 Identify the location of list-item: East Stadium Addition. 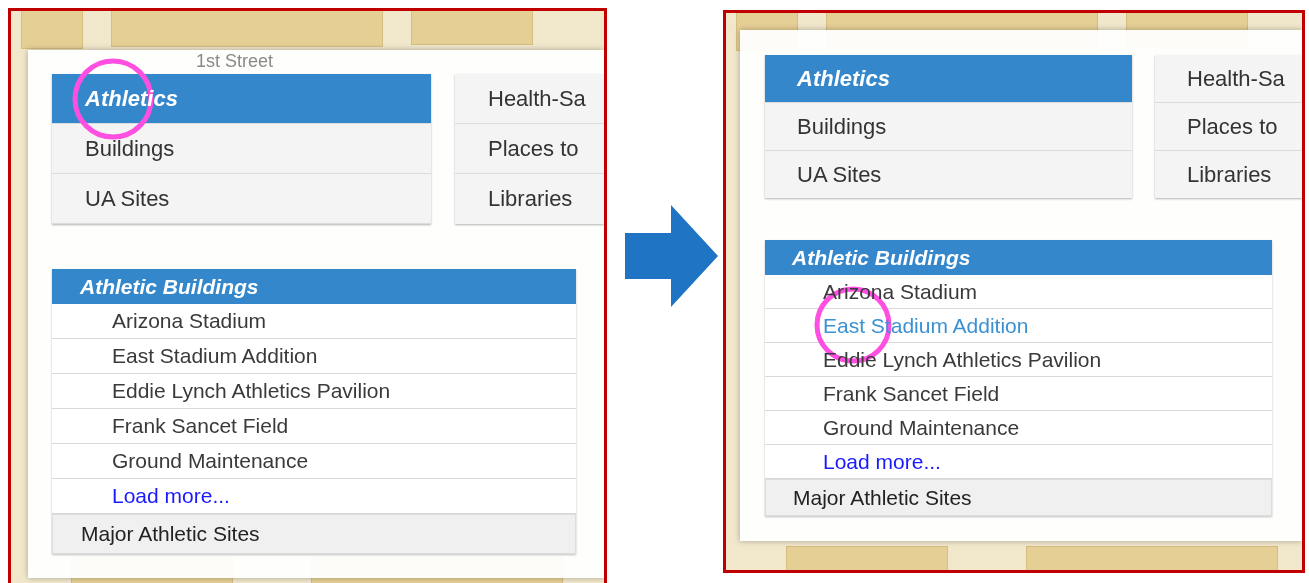
(314, 356).